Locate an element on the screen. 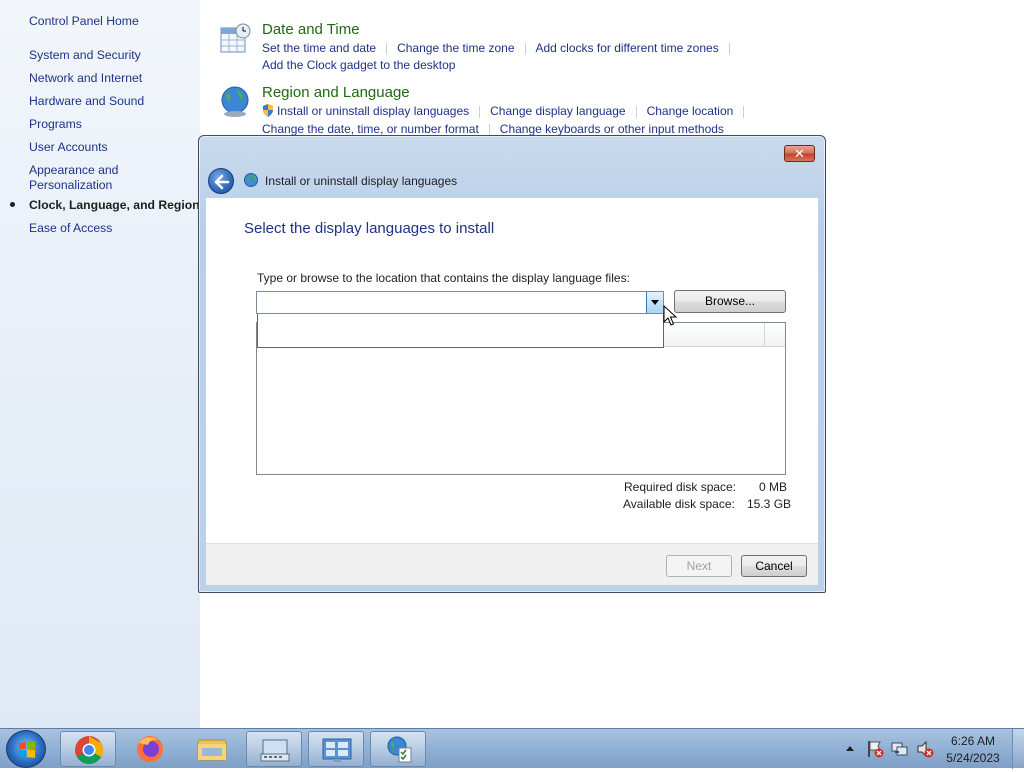 This screenshot has width=1024, height=772. available-disk-space-label: Available disk space: is located at coordinates (679, 504).